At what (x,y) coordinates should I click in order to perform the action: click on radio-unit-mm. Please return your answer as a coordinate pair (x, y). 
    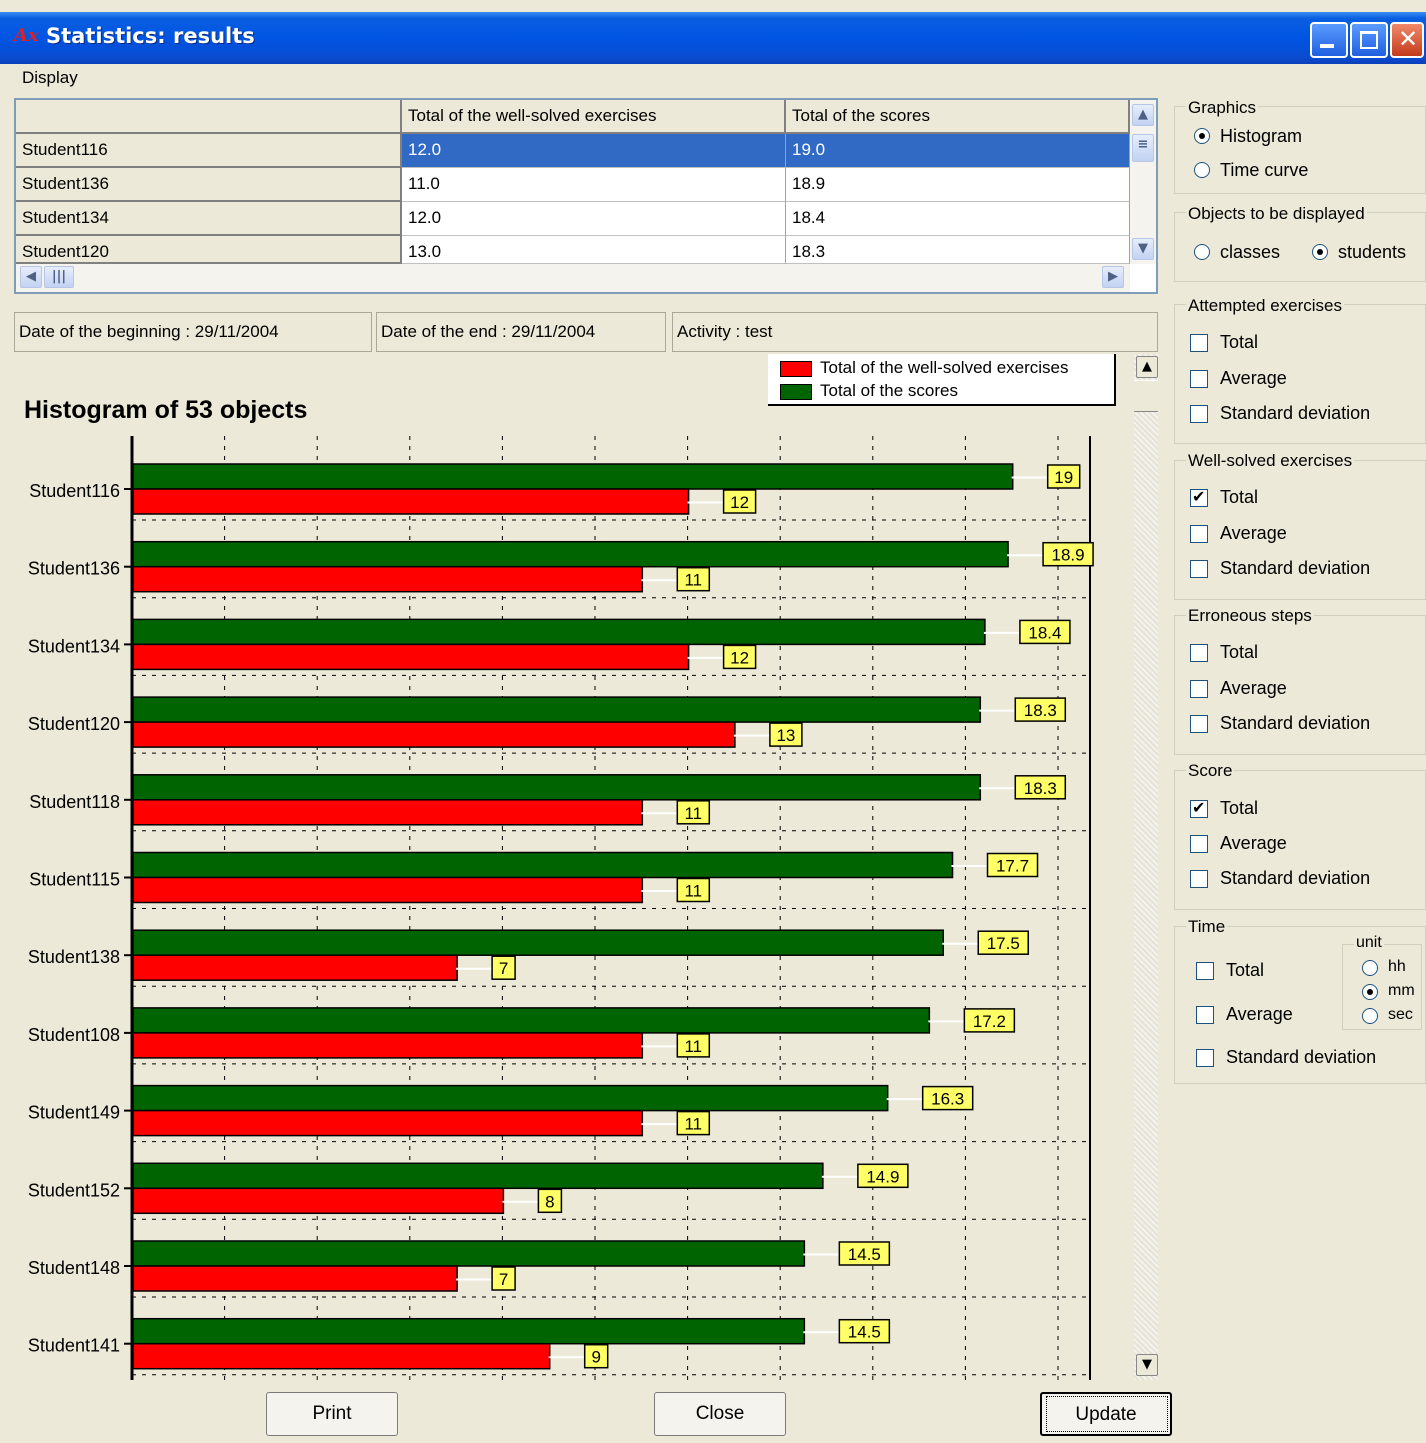
    Looking at the image, I should click on (1370, 992).